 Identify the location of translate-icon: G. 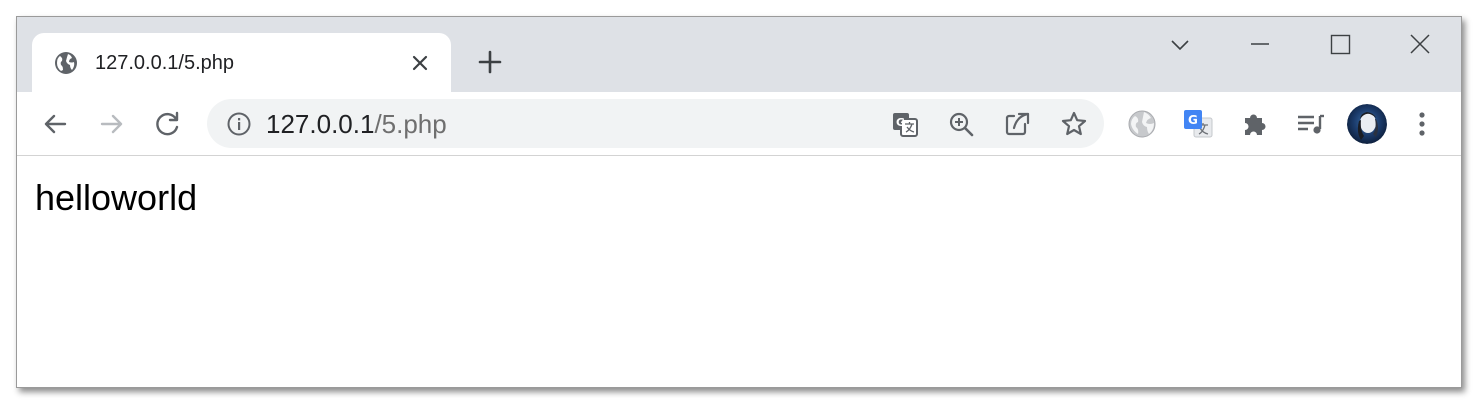
(905, 124).